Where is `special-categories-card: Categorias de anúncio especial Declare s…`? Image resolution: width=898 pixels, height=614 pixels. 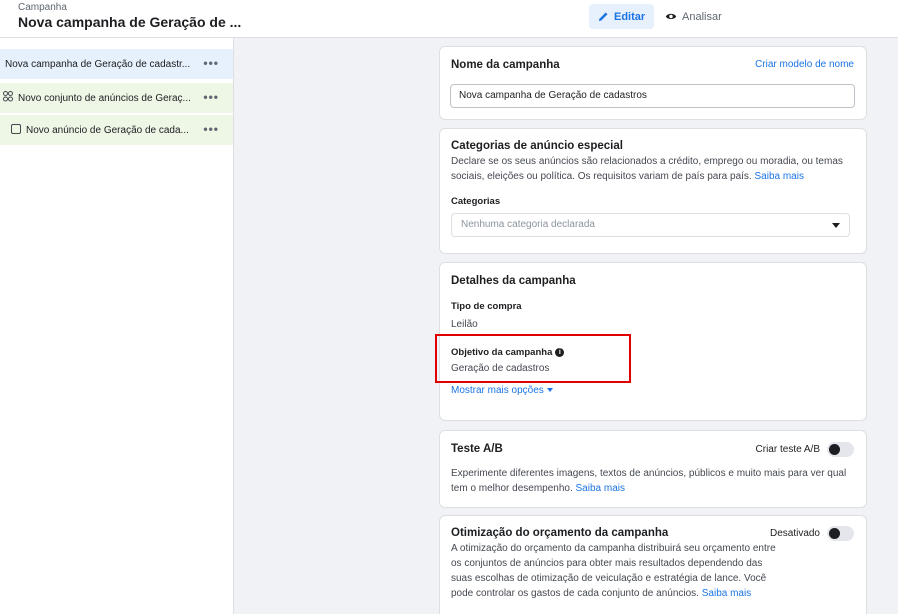
special-categories-card: Categorias de anúncio especial Declare s… is located at coordinates (653, 191).